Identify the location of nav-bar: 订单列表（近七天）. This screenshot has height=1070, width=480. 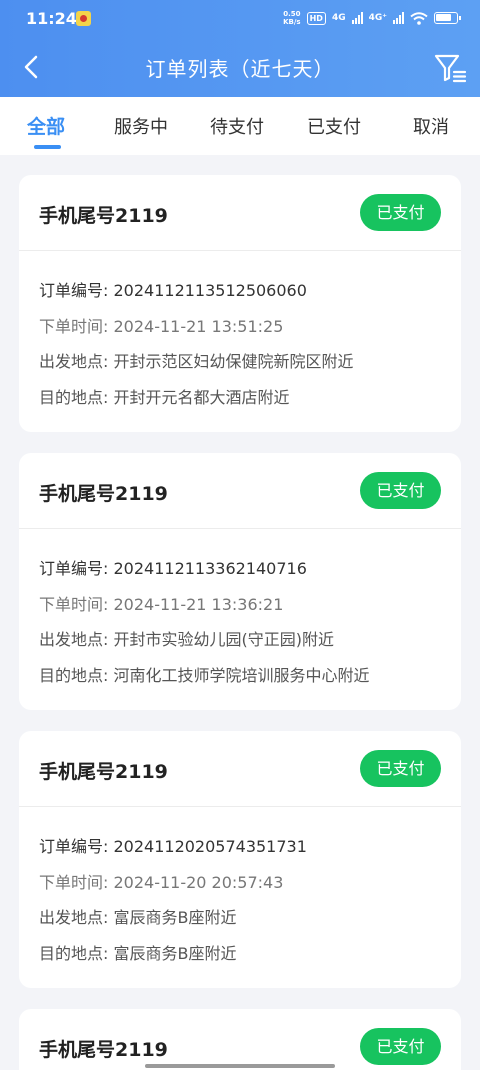
(240, 68).